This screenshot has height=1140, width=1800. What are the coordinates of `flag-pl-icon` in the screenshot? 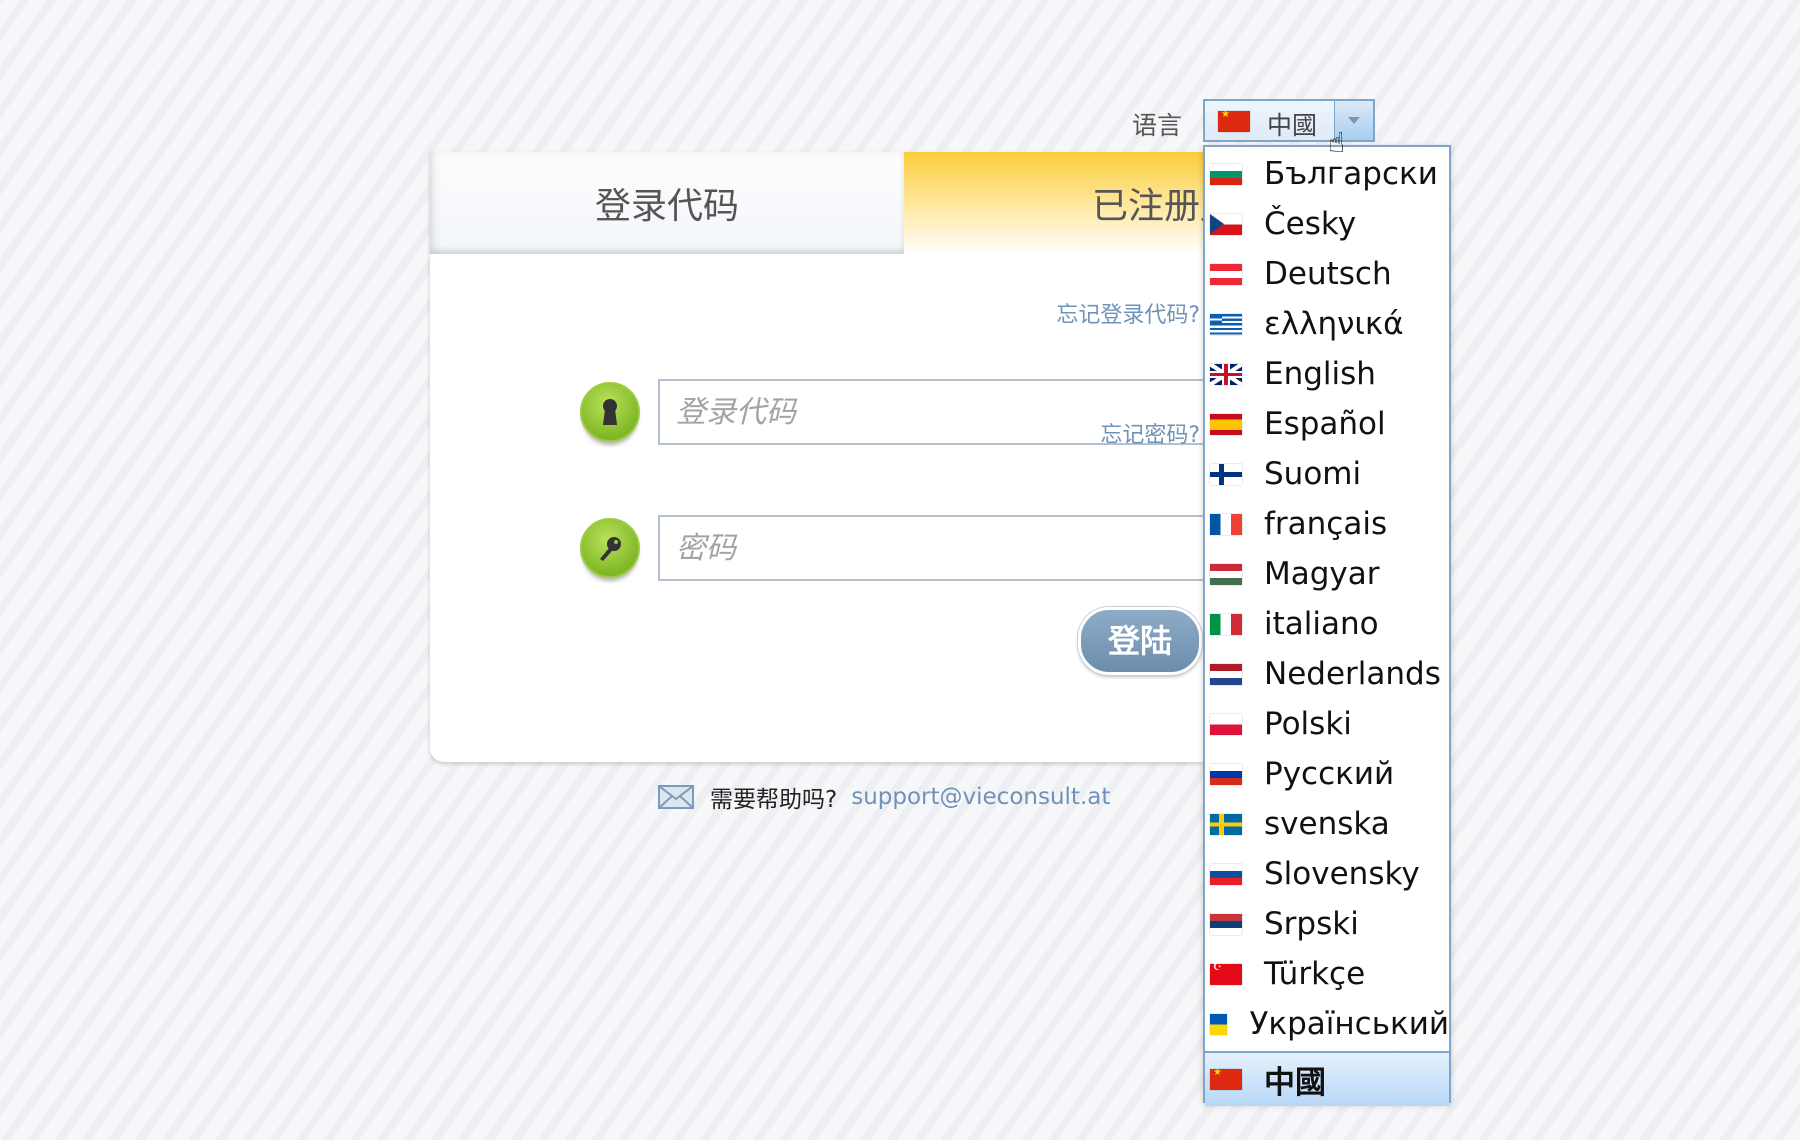 It's located at (1226, 724).